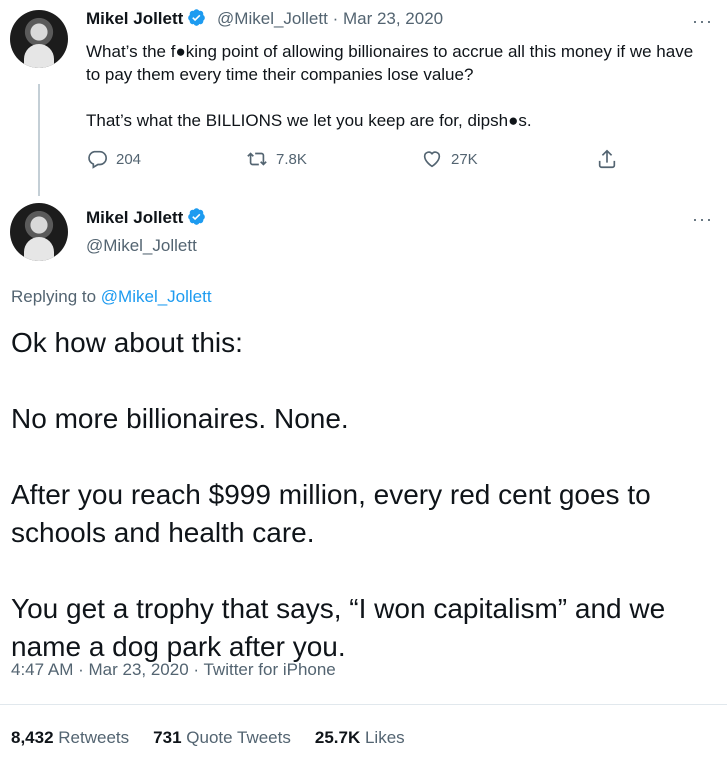 This screenshot has width=727, height=760. I want to click on quotes-count: 731, so click(167, 737).